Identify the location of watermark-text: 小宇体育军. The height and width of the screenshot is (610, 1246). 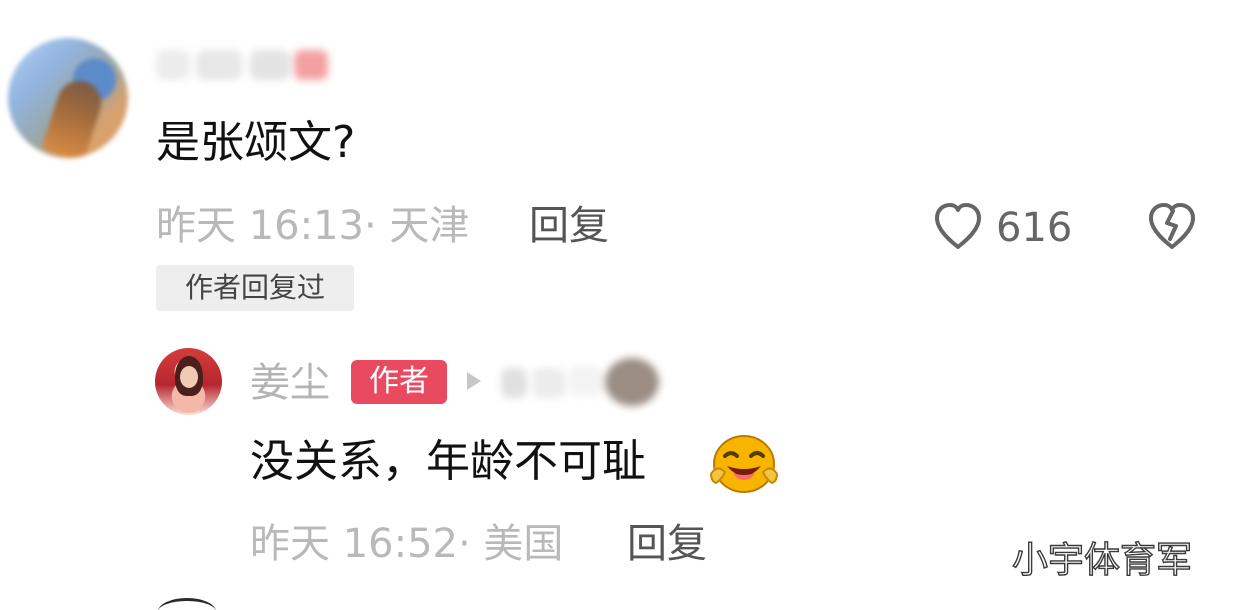
(1102, 560).